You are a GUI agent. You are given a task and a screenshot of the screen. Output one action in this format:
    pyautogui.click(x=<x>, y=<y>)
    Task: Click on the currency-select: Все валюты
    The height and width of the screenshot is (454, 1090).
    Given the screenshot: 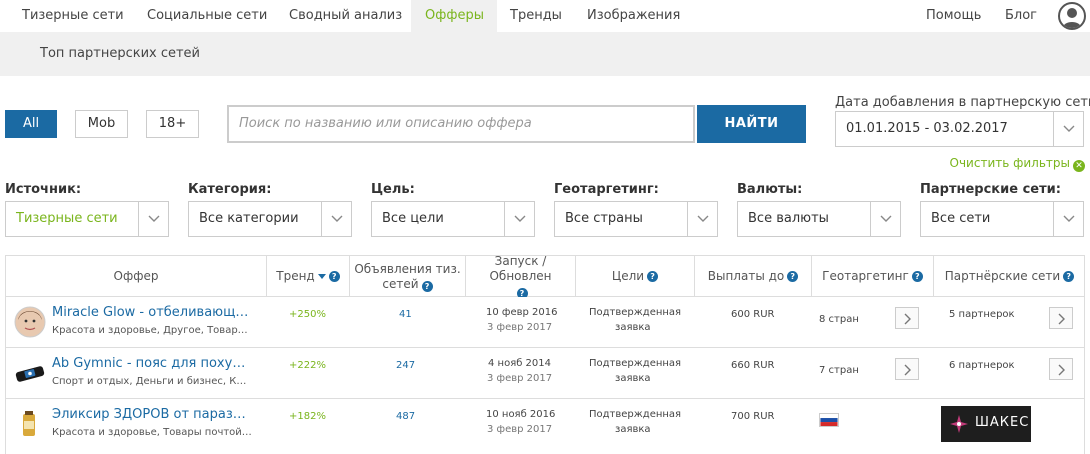 What is the action you would take?
    pyautogui.click(x=819, y=219)
    